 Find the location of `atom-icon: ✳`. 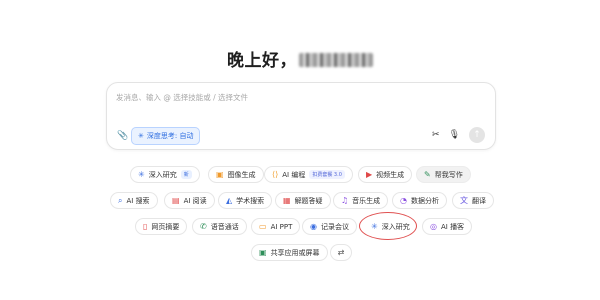

atom-icon: ✳ is located at coordinates (141, 136).